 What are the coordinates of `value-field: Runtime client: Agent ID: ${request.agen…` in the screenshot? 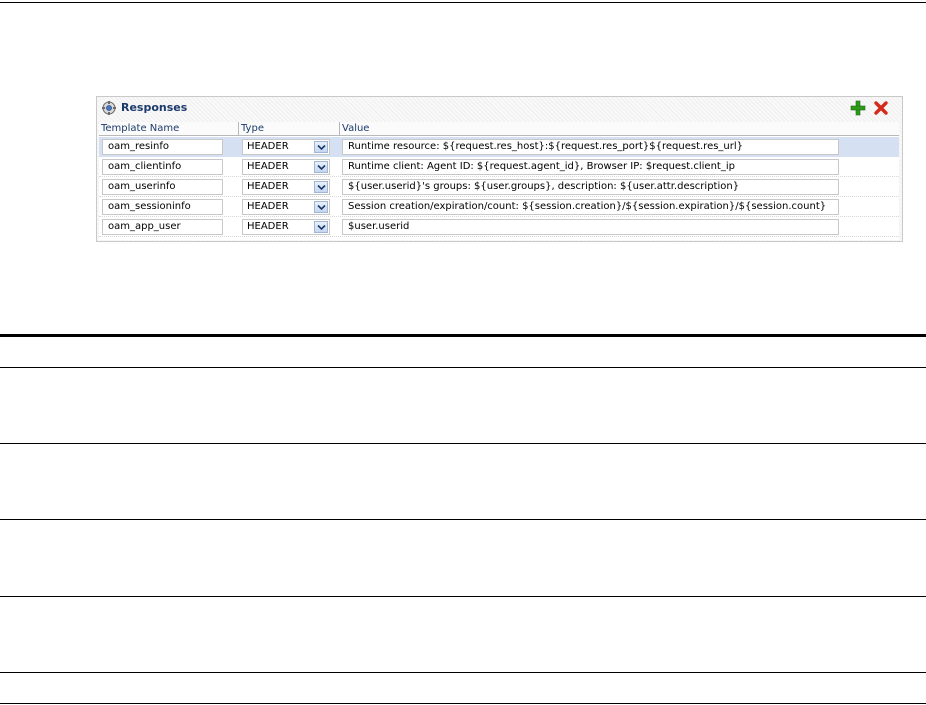 It's located at (590, 167).